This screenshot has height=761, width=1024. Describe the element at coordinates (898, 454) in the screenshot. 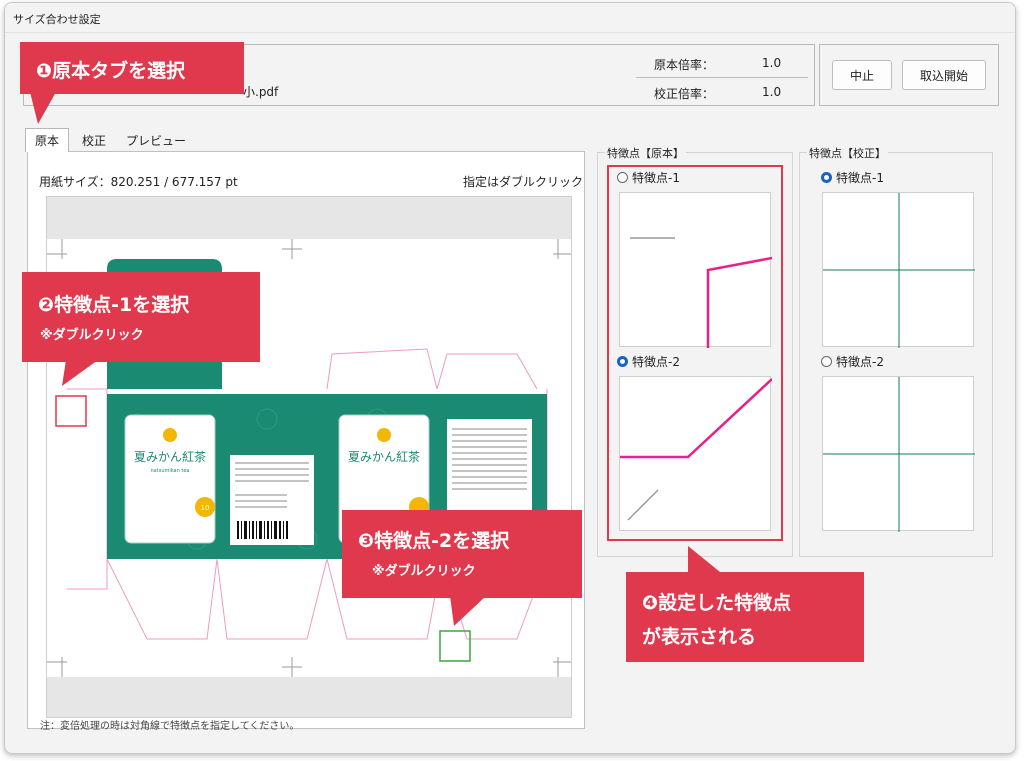

I see `feature-corrected-point-2-preview` at that location.